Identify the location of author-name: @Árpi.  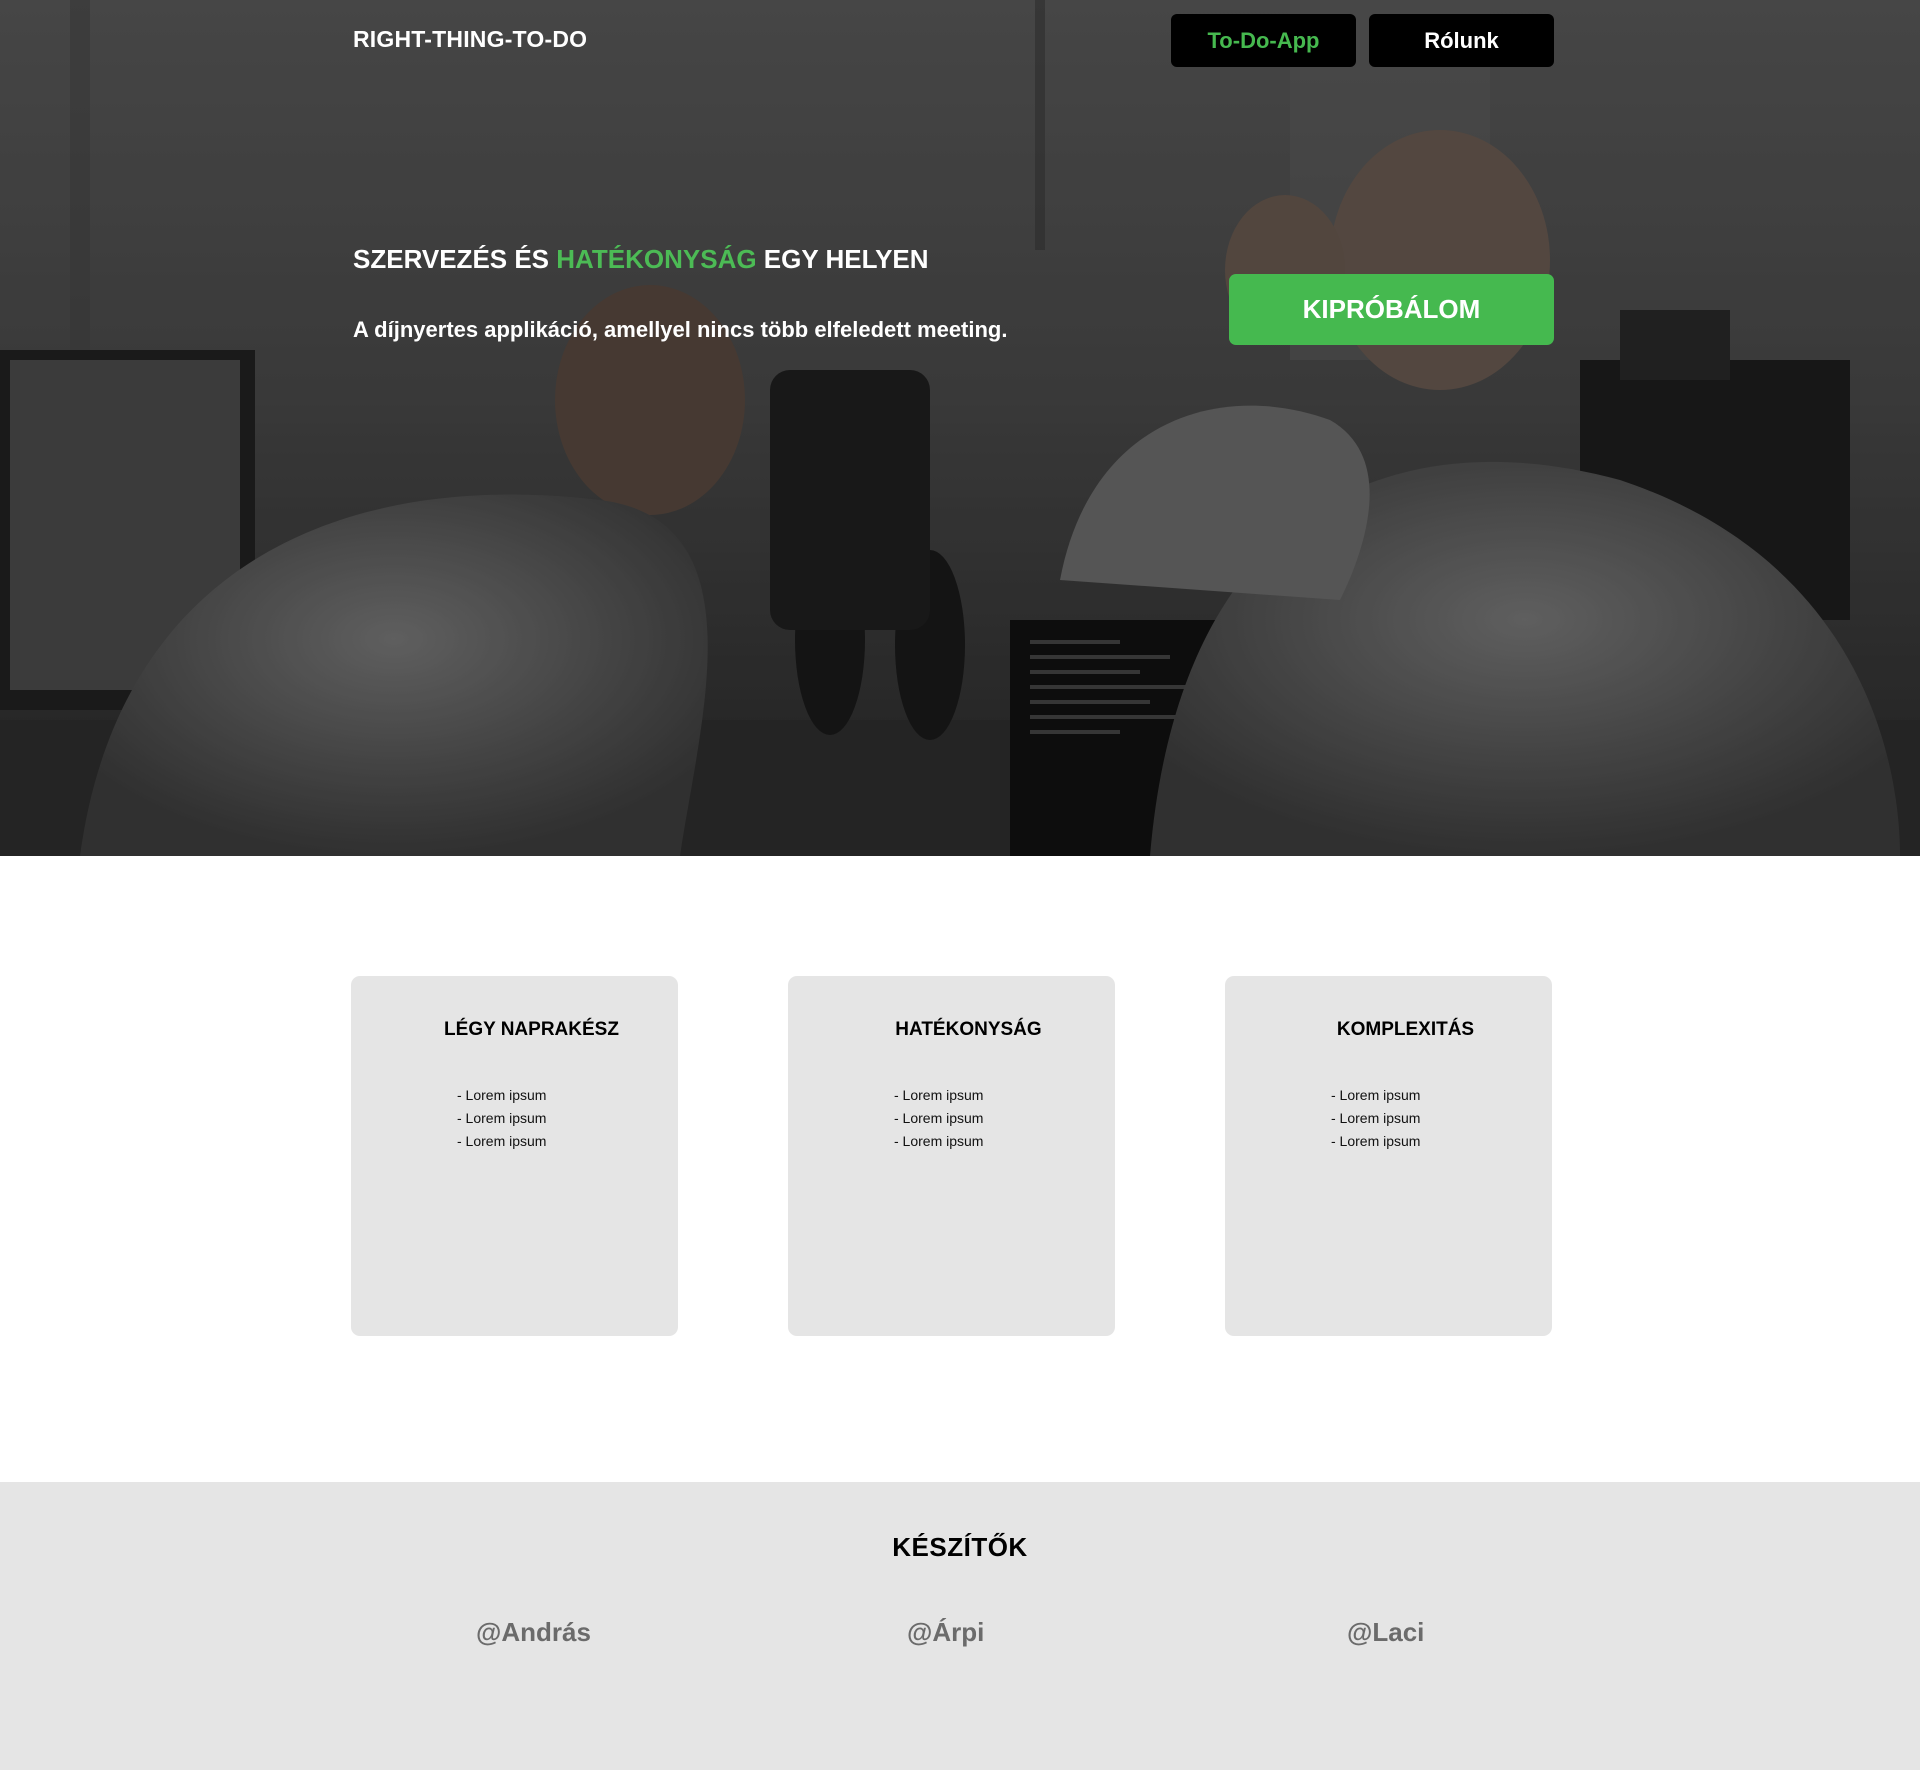
(946, 1632).